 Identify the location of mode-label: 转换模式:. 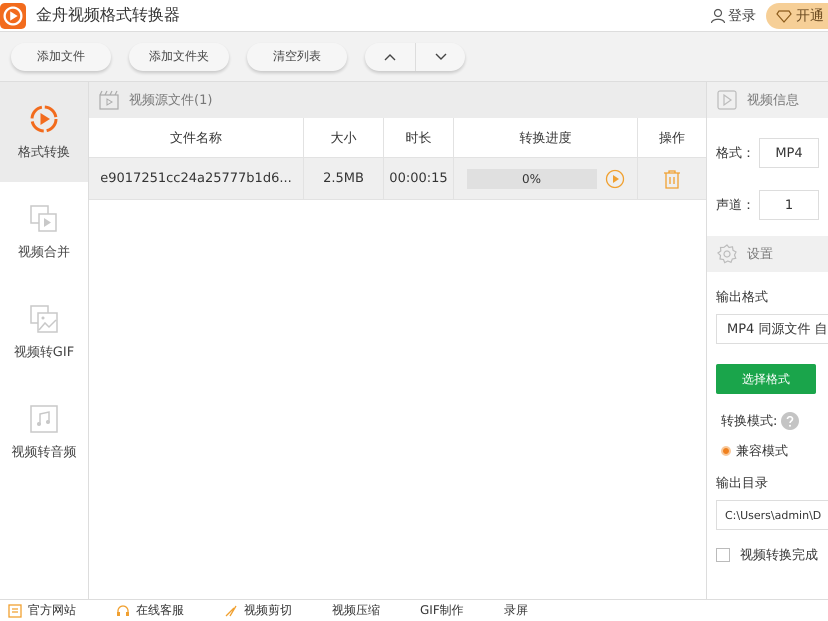
(749, 421).